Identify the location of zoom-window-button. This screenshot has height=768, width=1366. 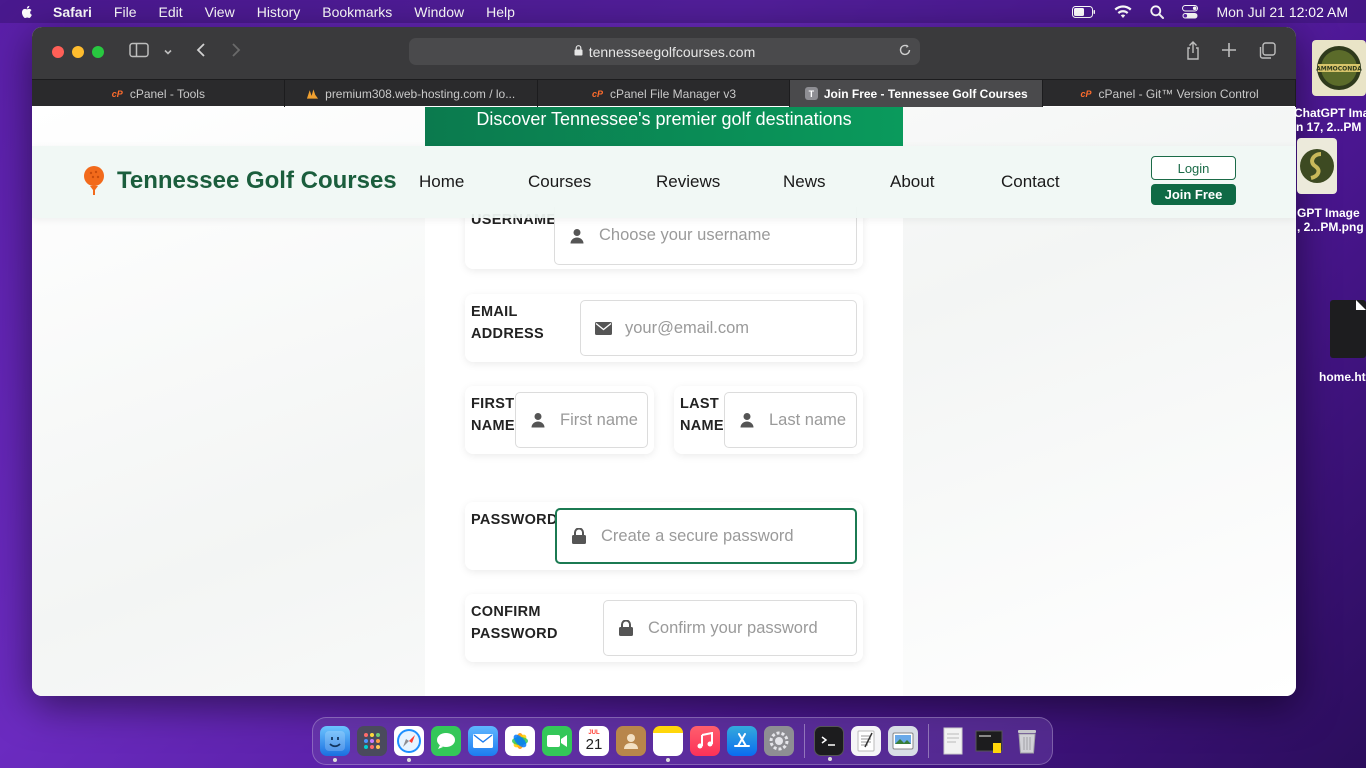
(98, 52).